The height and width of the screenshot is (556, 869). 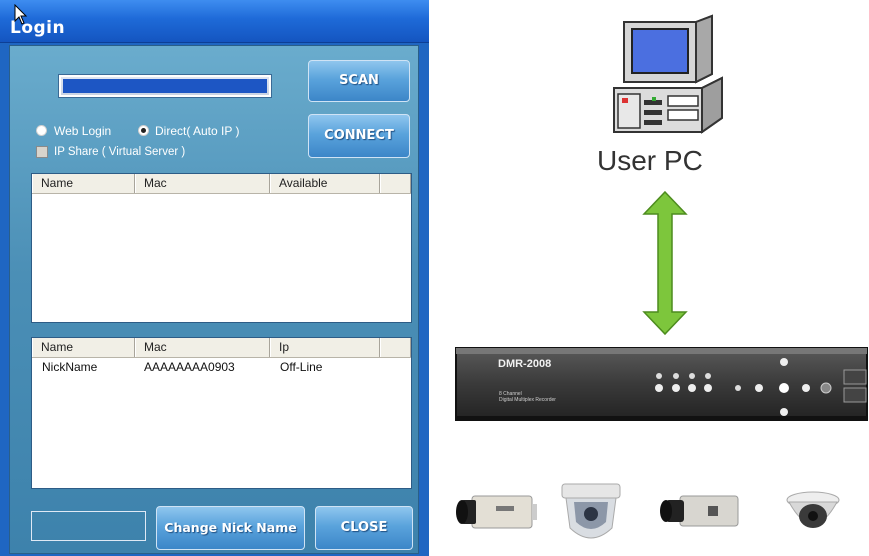 What do you see at coordinates (83, 131) in the screenshot?
I see `web-login-label: Web Login` at bounding box center [83, 131].